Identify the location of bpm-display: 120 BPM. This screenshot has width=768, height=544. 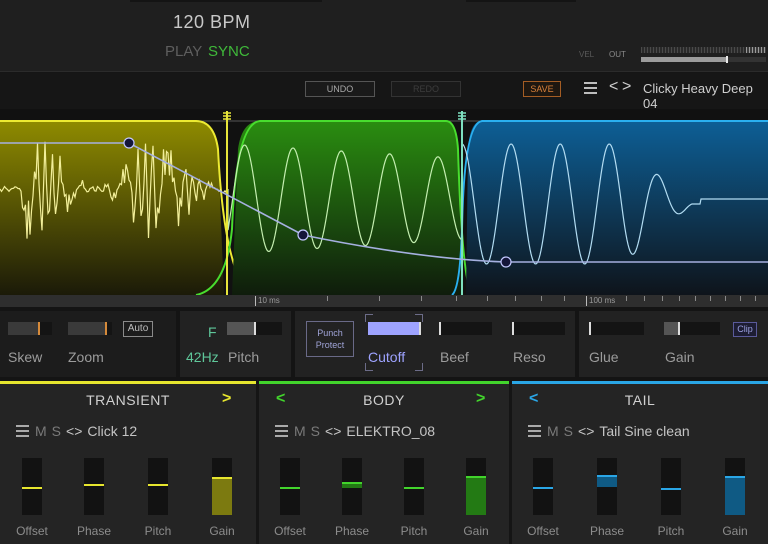
(212, 22).